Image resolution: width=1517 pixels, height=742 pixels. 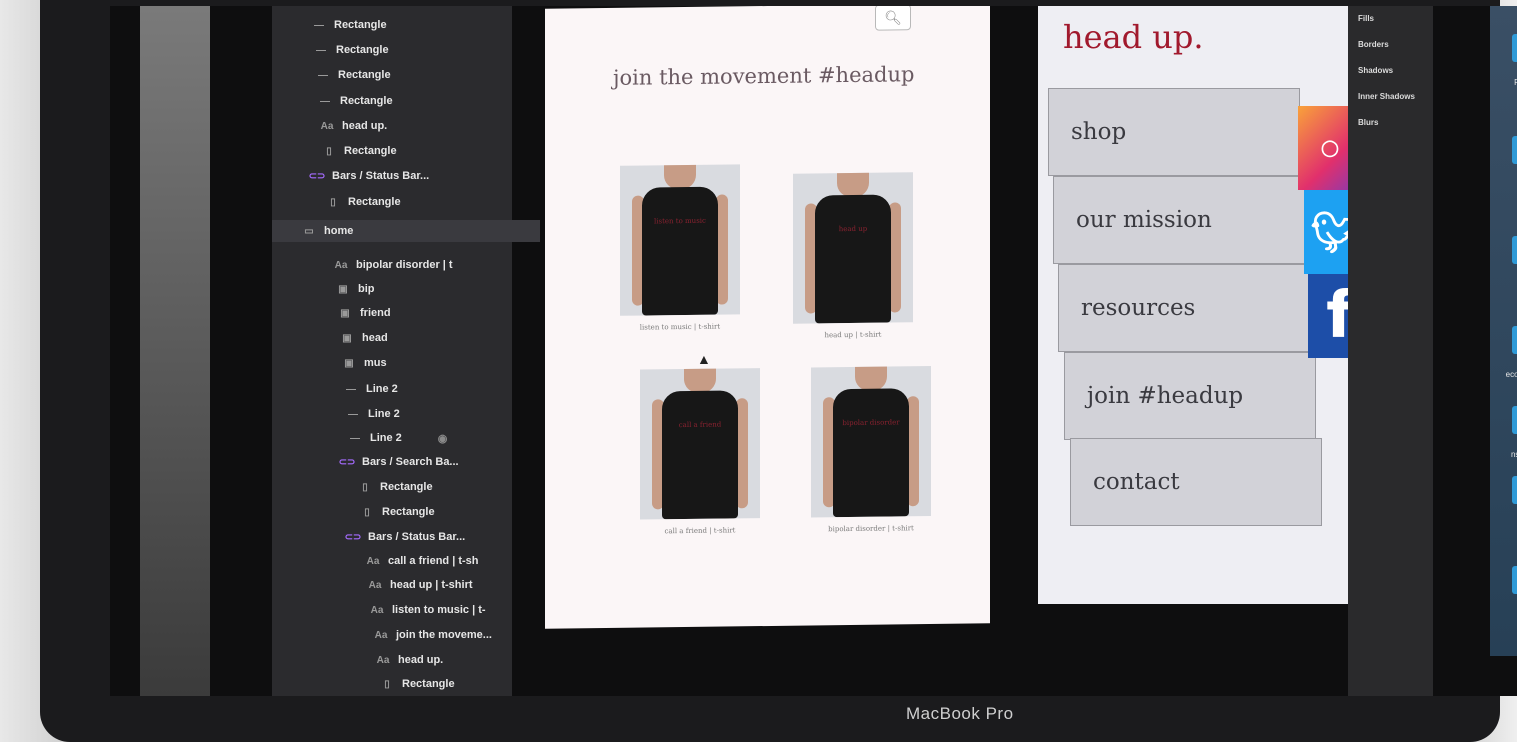 What do you see at coordinates (439, 610) in the screenshot?
I see `layer-label: listen to music | t-` at bounding box center [439, 610].